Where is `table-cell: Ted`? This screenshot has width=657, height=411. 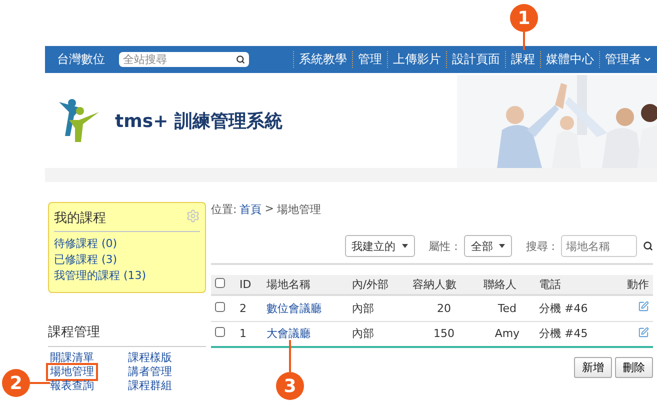
table-cell: Ted is located at coordinates (507, 308).